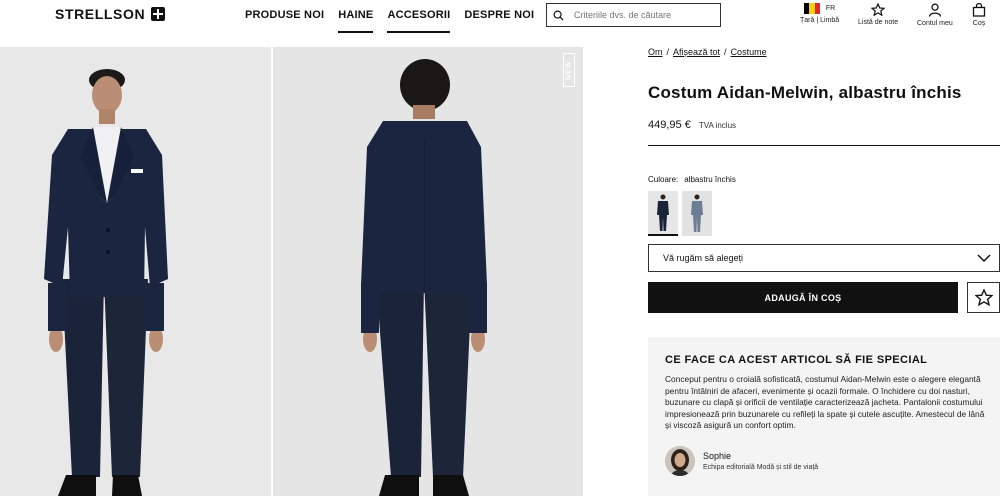 The height and width of the screenshot is (496, 1000). I want to click on language-code: FR, so click(830, 8).